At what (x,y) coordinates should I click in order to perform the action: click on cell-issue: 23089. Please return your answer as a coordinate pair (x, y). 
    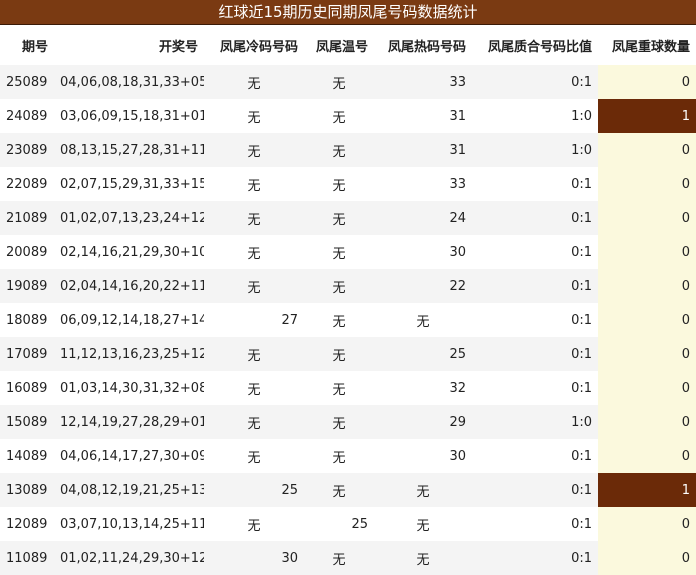
    Looking at the image, I should click on (27, 150).